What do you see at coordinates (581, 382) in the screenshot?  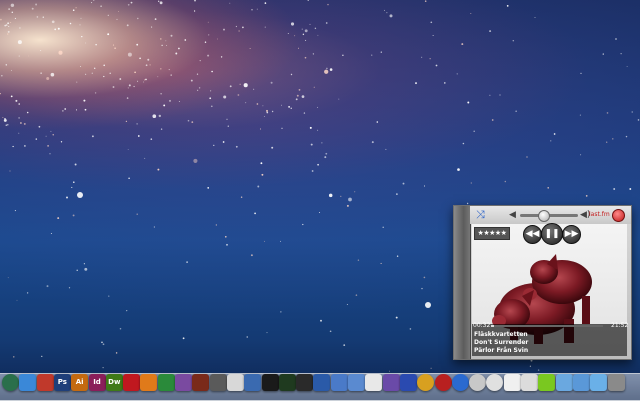 I see `applications-folder-icon` at bounding box center [581, 382].